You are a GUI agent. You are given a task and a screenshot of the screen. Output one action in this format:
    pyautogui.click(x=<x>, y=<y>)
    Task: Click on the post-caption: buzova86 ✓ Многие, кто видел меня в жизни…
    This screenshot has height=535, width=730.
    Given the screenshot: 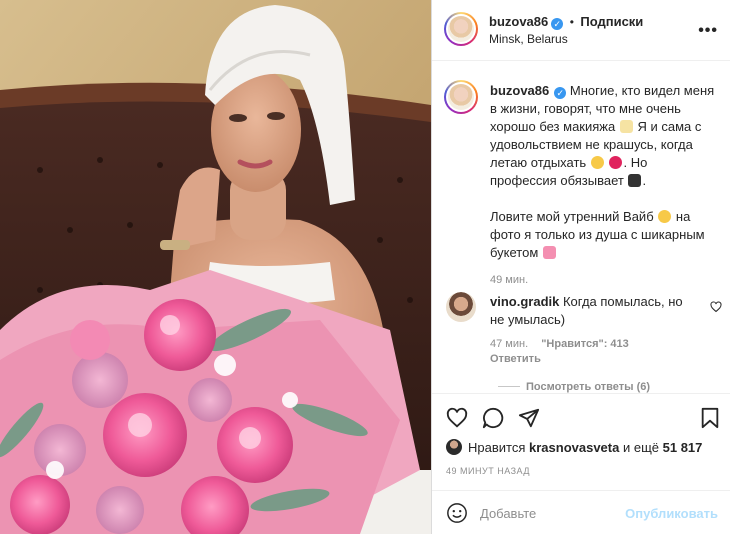 What is the action you would take?
    pyautogui.click(x=603, y=185)
    